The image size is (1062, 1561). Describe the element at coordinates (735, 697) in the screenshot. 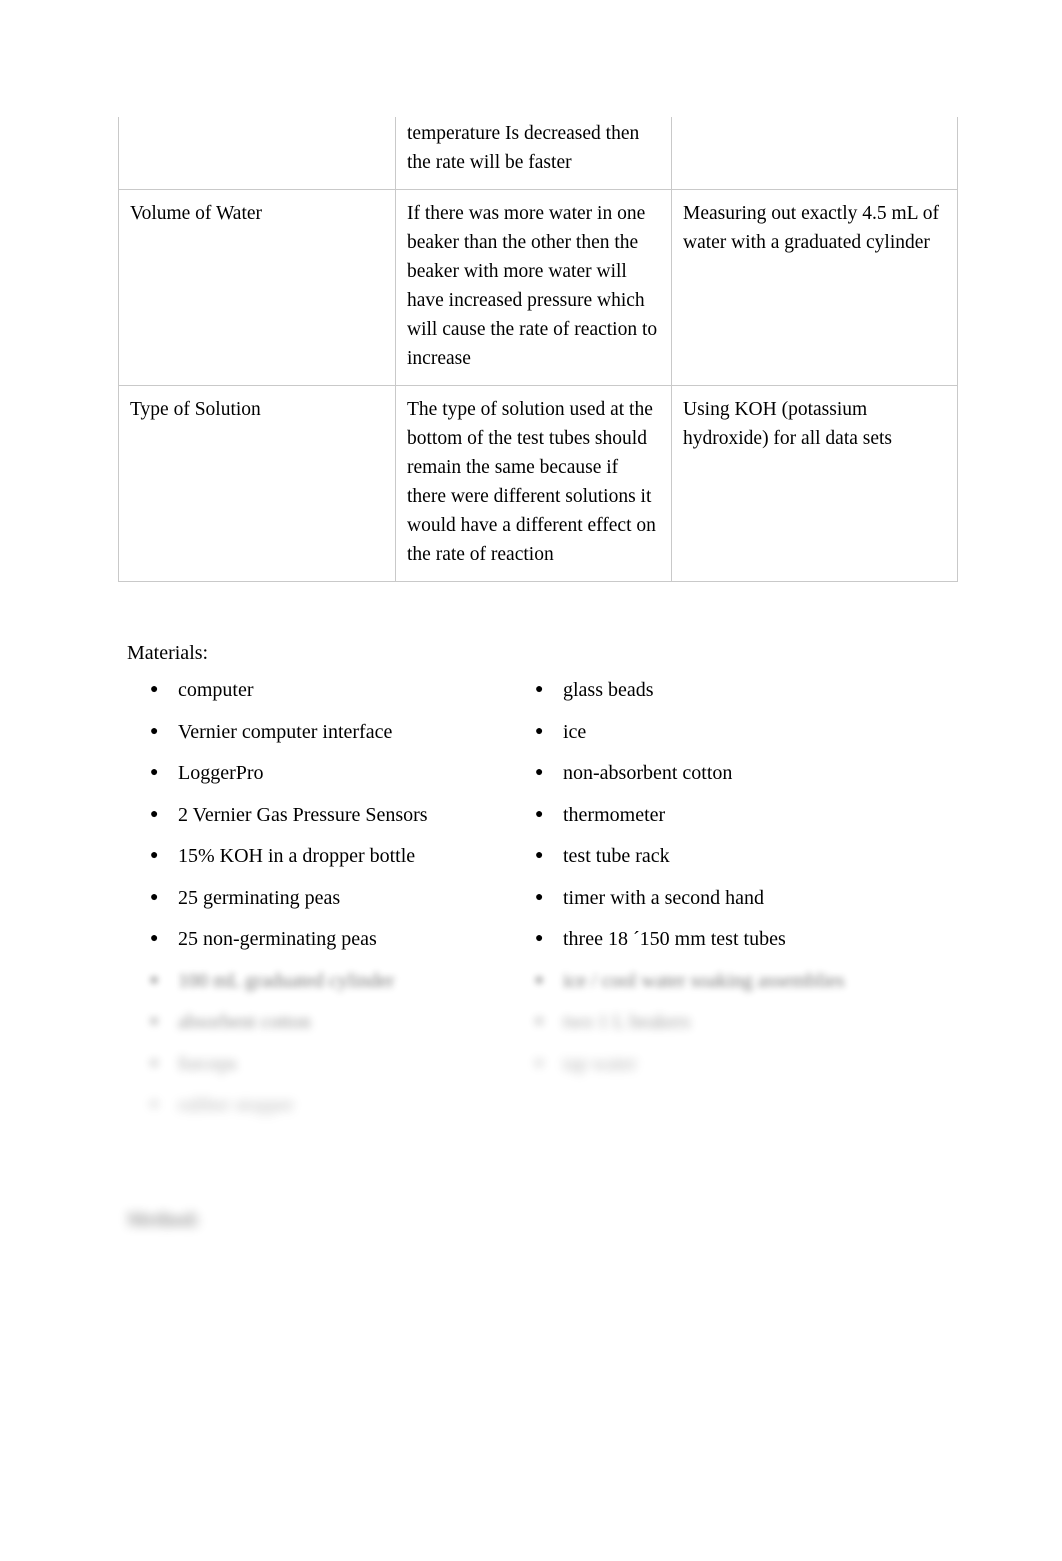

I see `list-item: ● glass beads` at that location.